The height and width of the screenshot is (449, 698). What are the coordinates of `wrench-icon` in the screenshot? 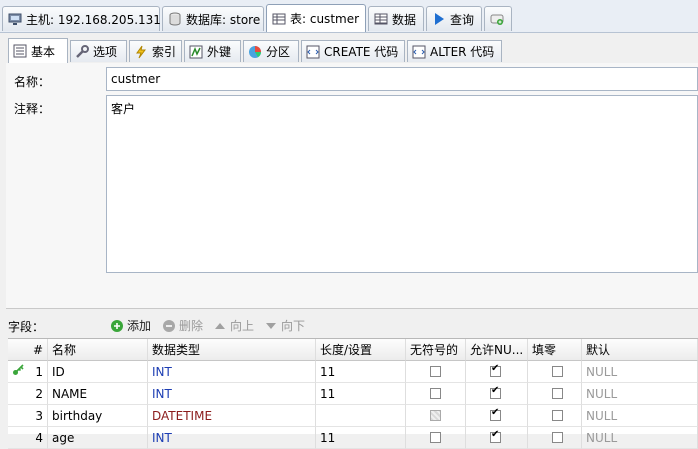 It's located at (82, 51).